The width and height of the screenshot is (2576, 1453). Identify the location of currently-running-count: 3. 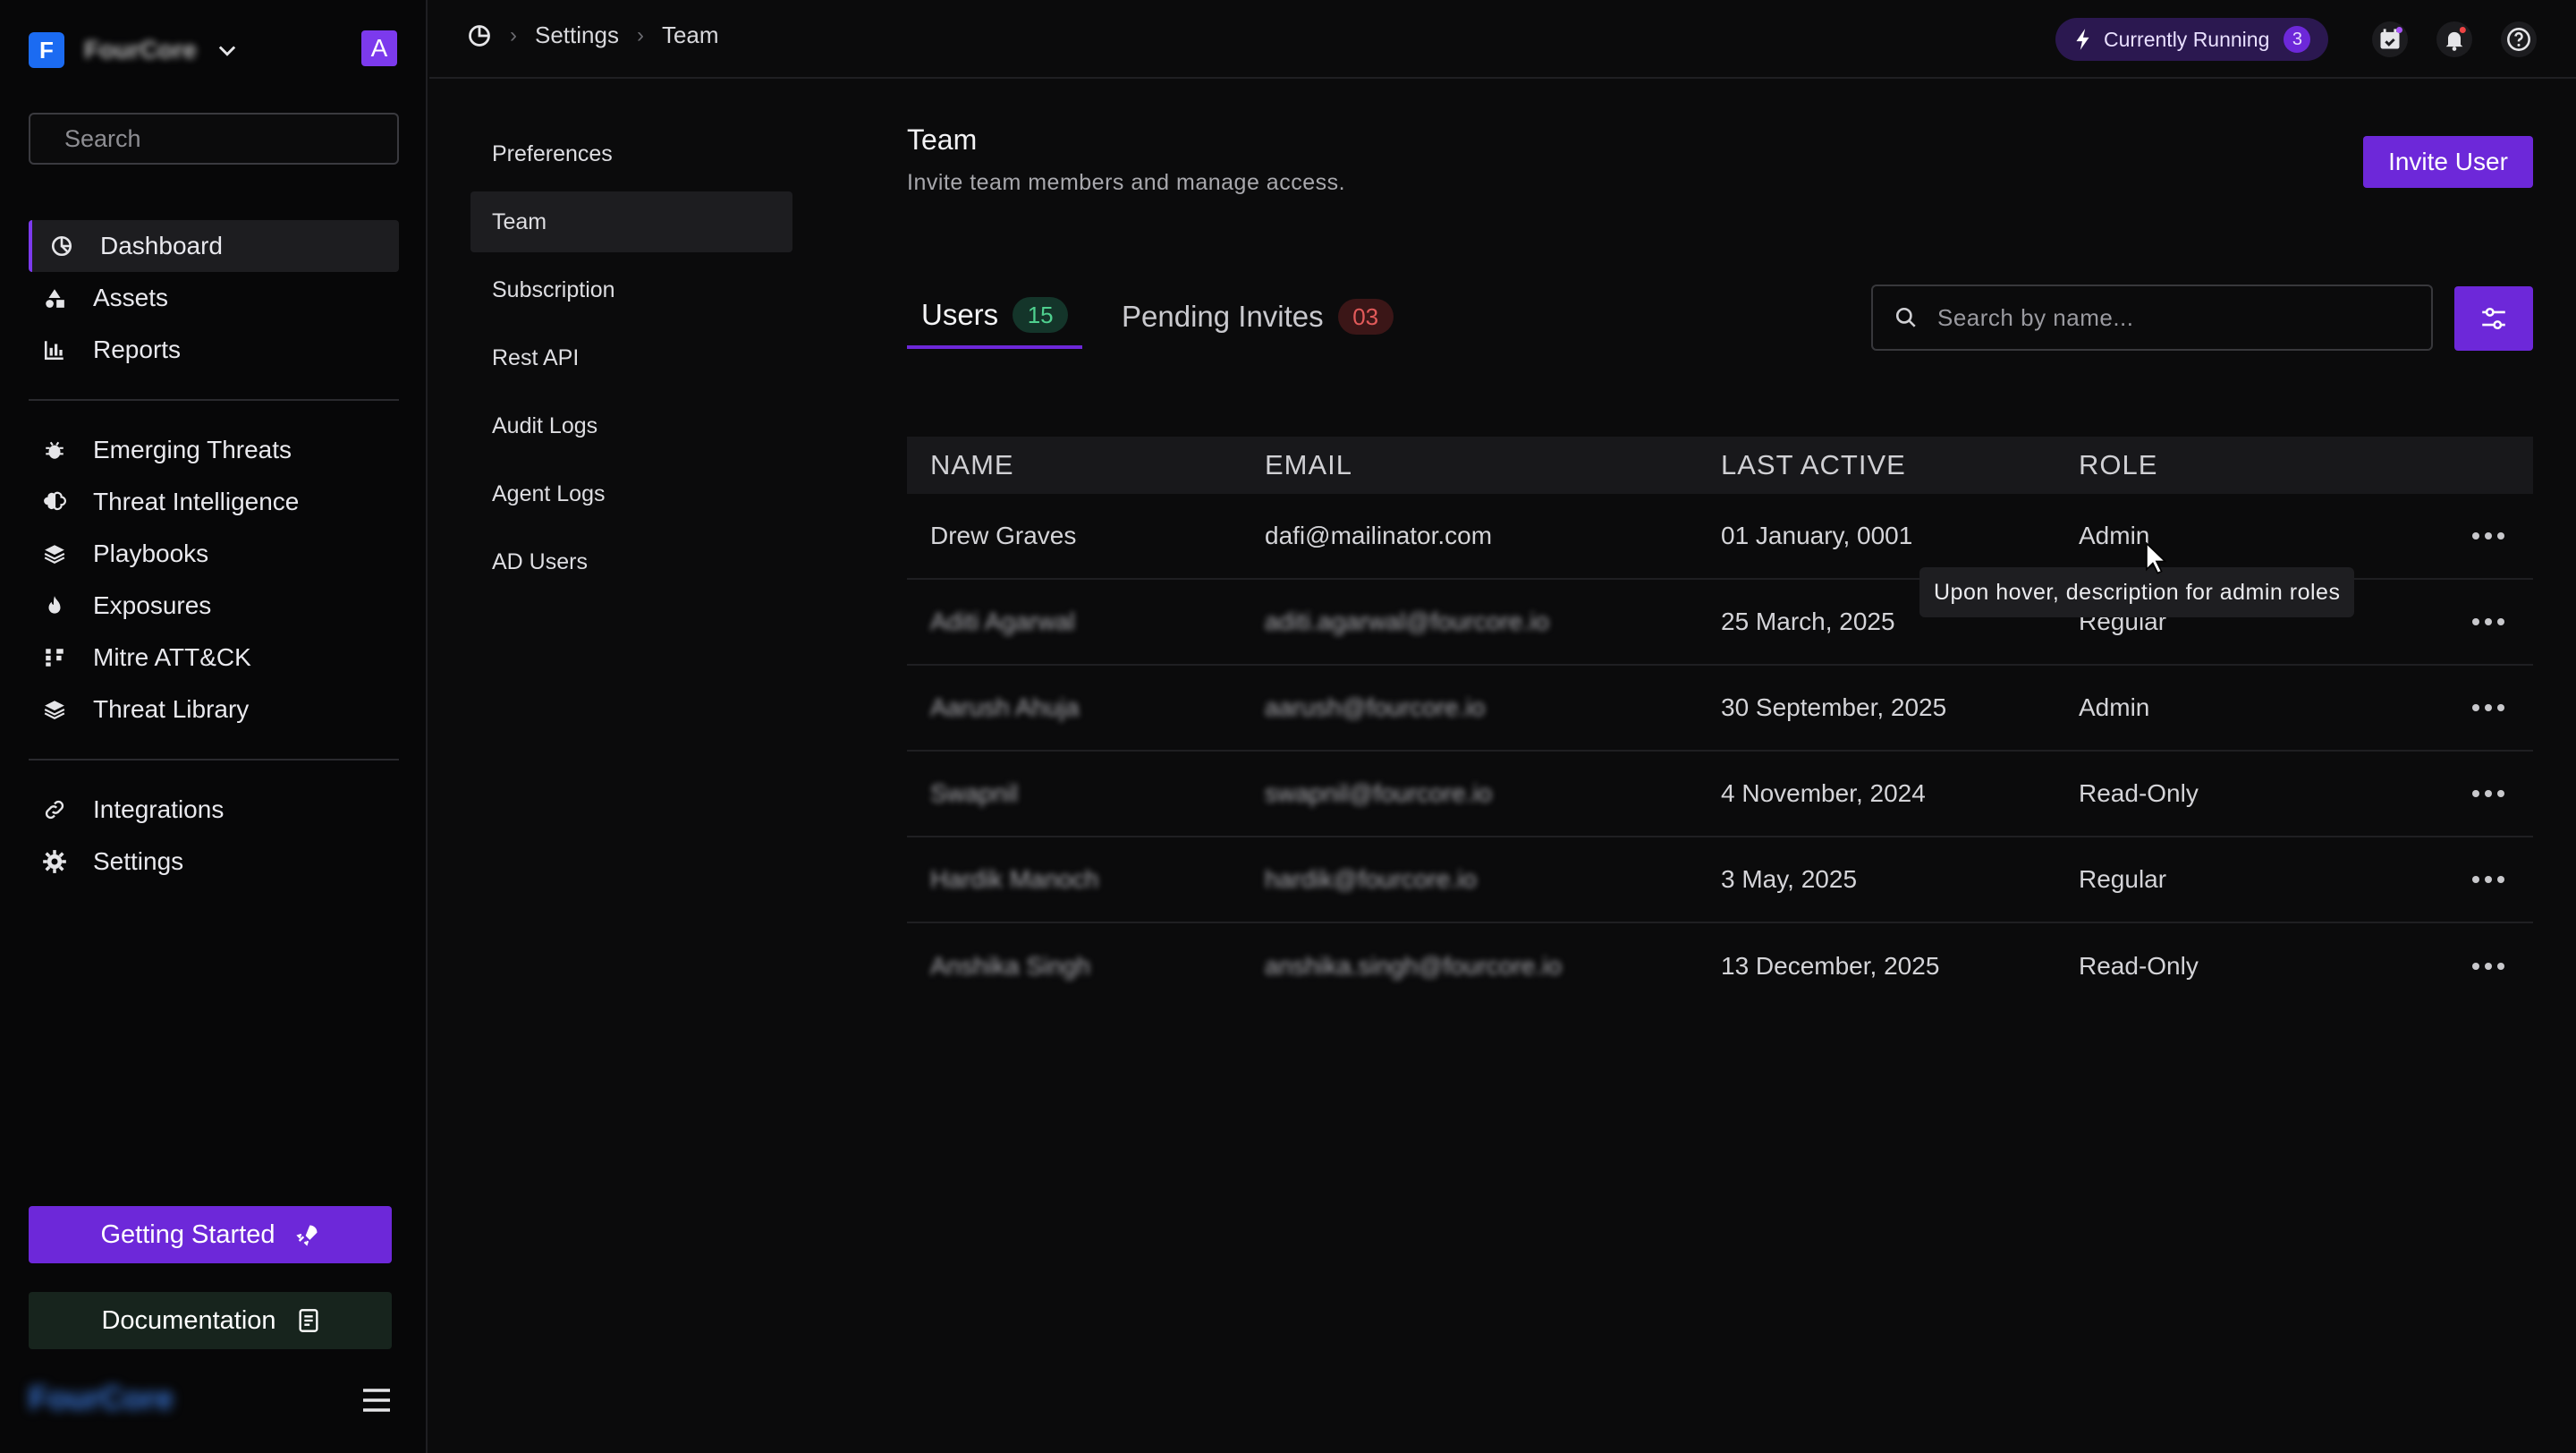
(2297, 39).